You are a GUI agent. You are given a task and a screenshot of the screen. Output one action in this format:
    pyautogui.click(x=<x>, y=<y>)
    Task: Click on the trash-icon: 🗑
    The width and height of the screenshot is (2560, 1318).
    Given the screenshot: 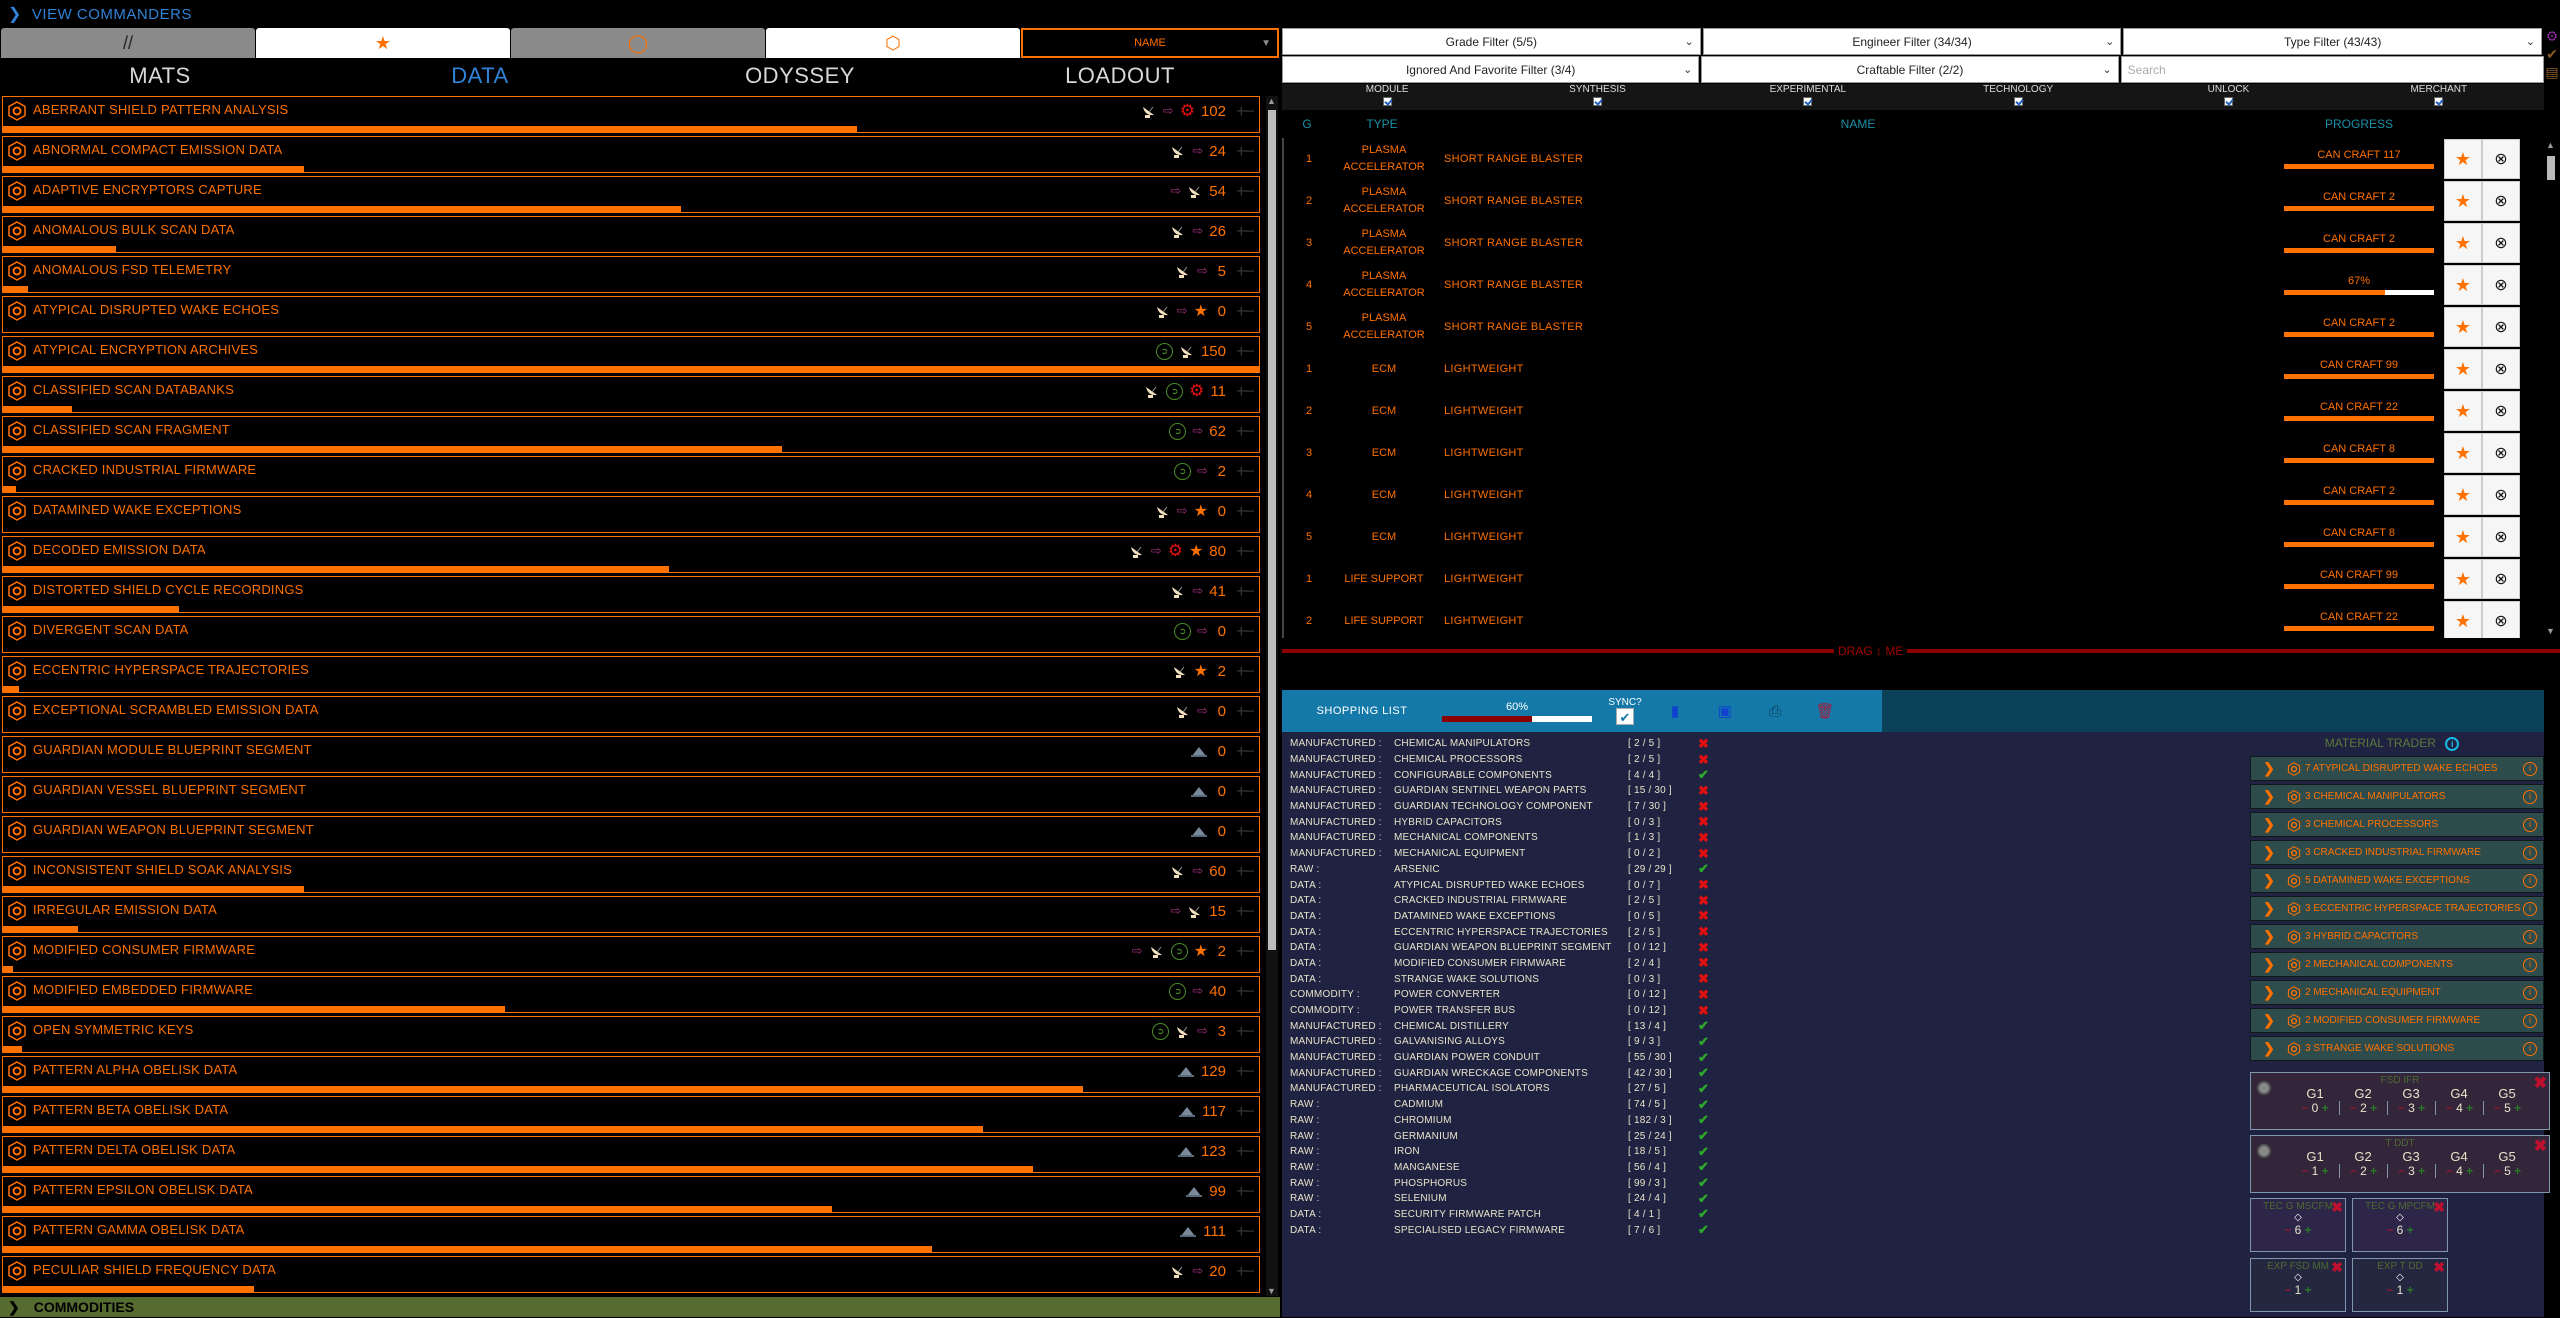 What is the action you would take?
    pyautogui.click(x=1825, y=711)
    